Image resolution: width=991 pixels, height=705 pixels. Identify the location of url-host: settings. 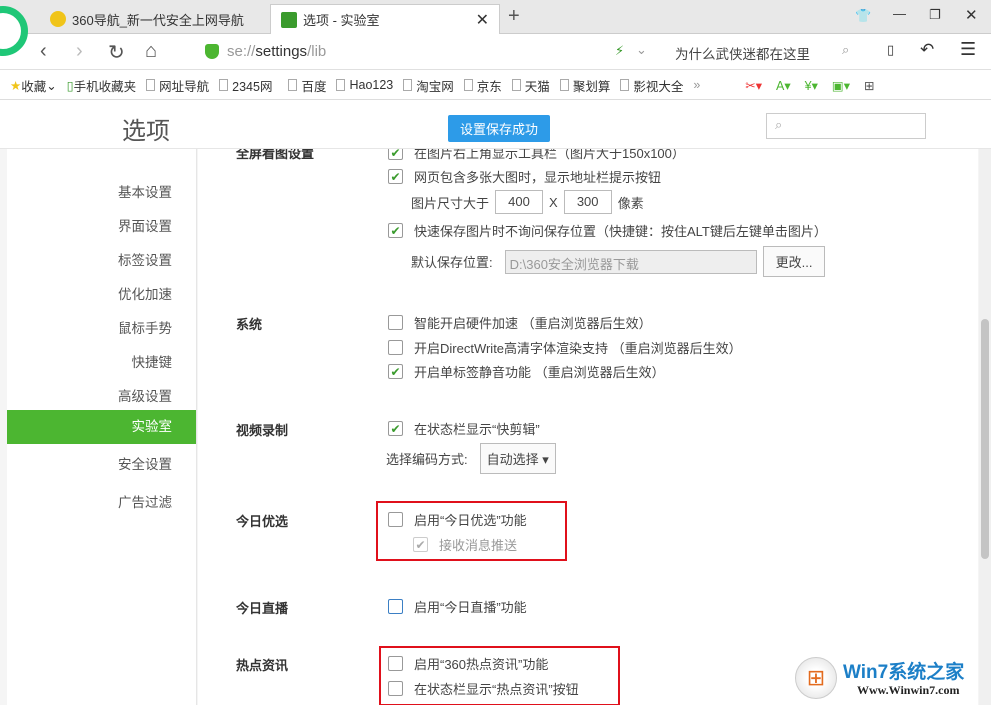
(281, 51).